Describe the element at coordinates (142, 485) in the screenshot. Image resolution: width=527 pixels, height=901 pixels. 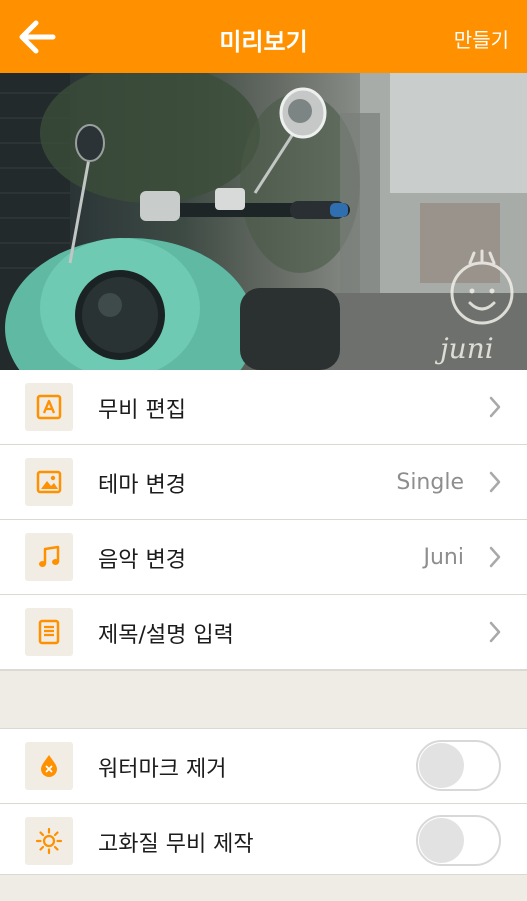
I see `menu-item-label: 테마 변경` at that location.